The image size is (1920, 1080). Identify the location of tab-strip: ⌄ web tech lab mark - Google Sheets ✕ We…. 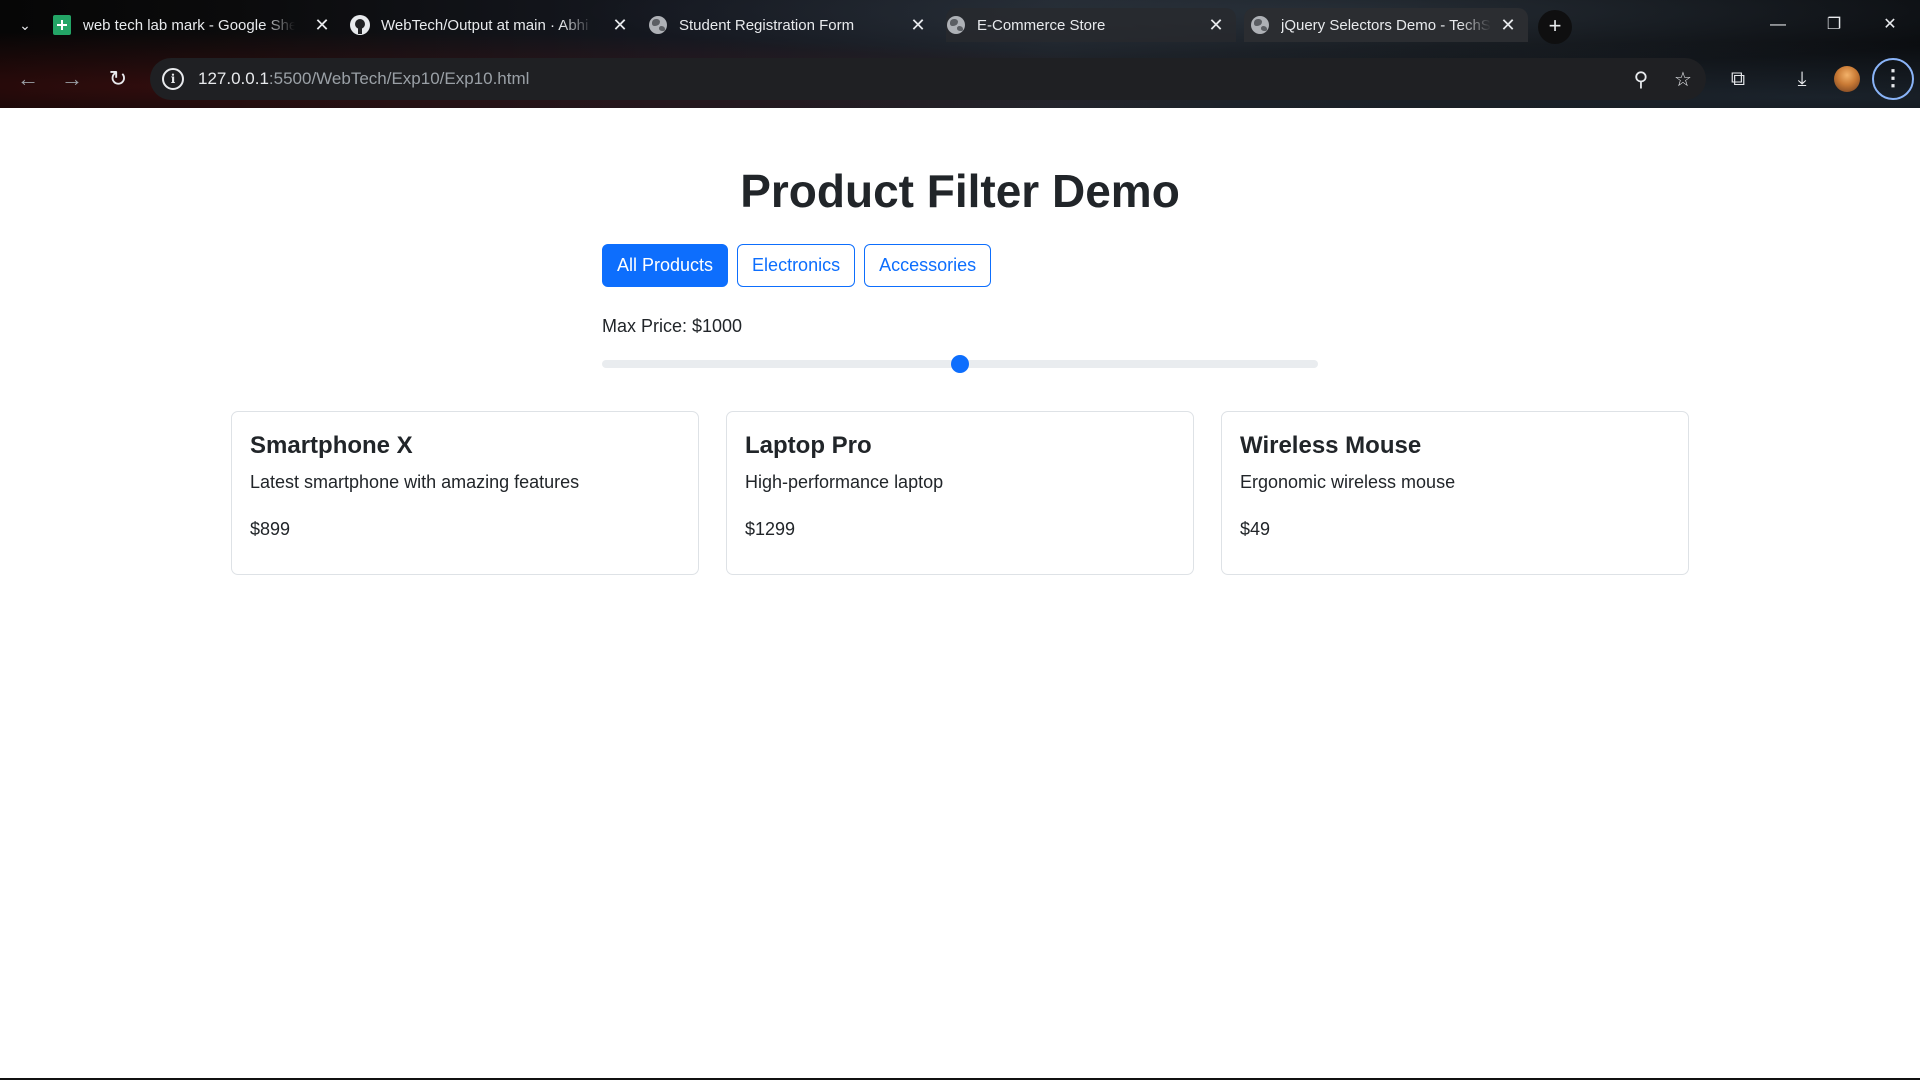
(960, 25).